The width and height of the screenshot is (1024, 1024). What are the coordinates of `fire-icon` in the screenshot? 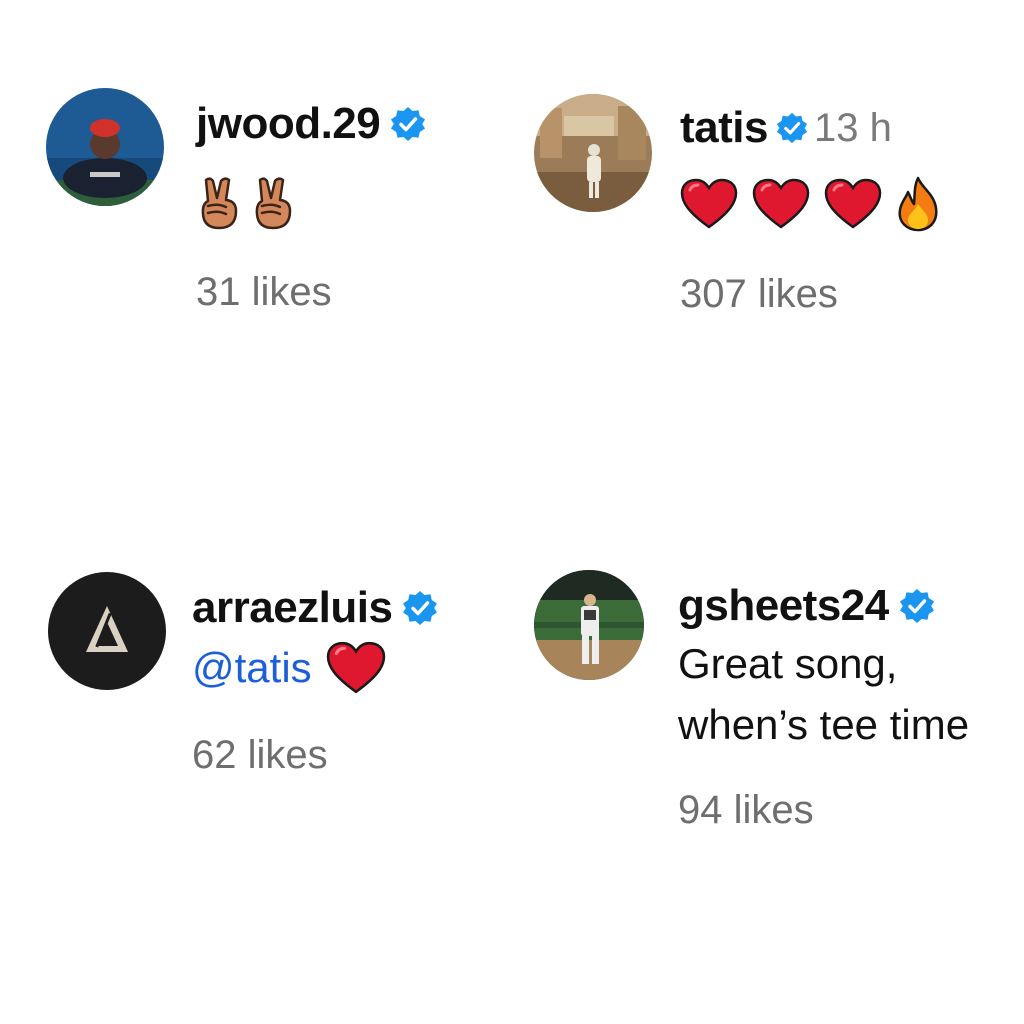 It's located at (918, 204).